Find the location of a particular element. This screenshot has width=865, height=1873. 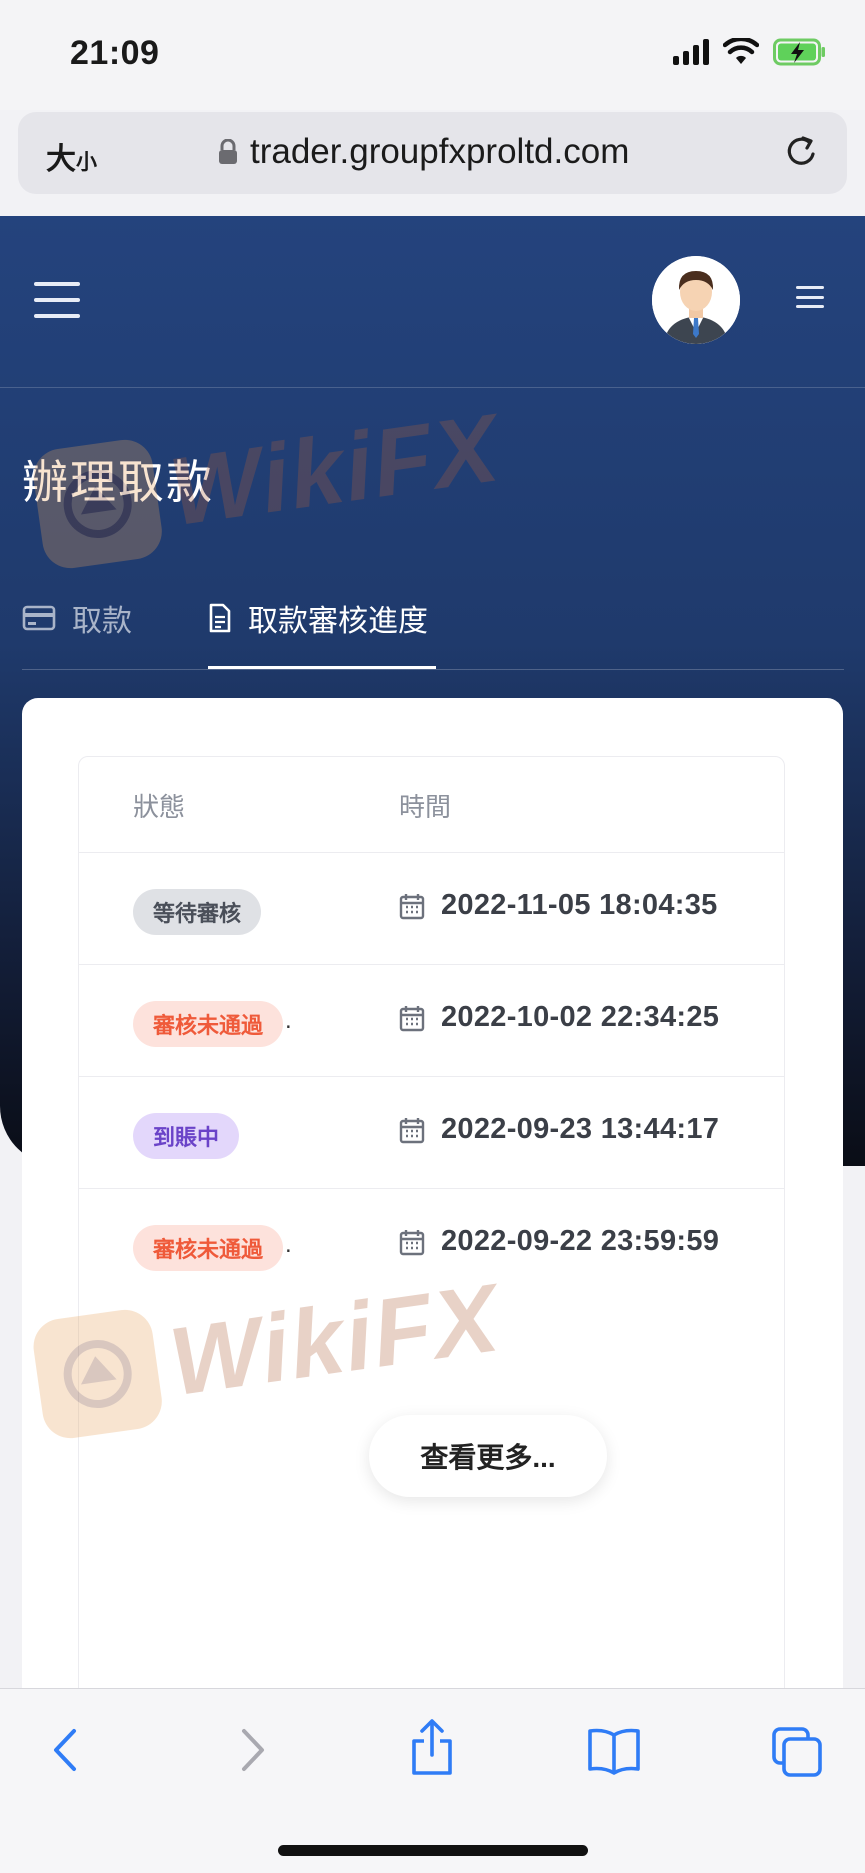

active-tab-indicator is located at coordinates (322, 667).